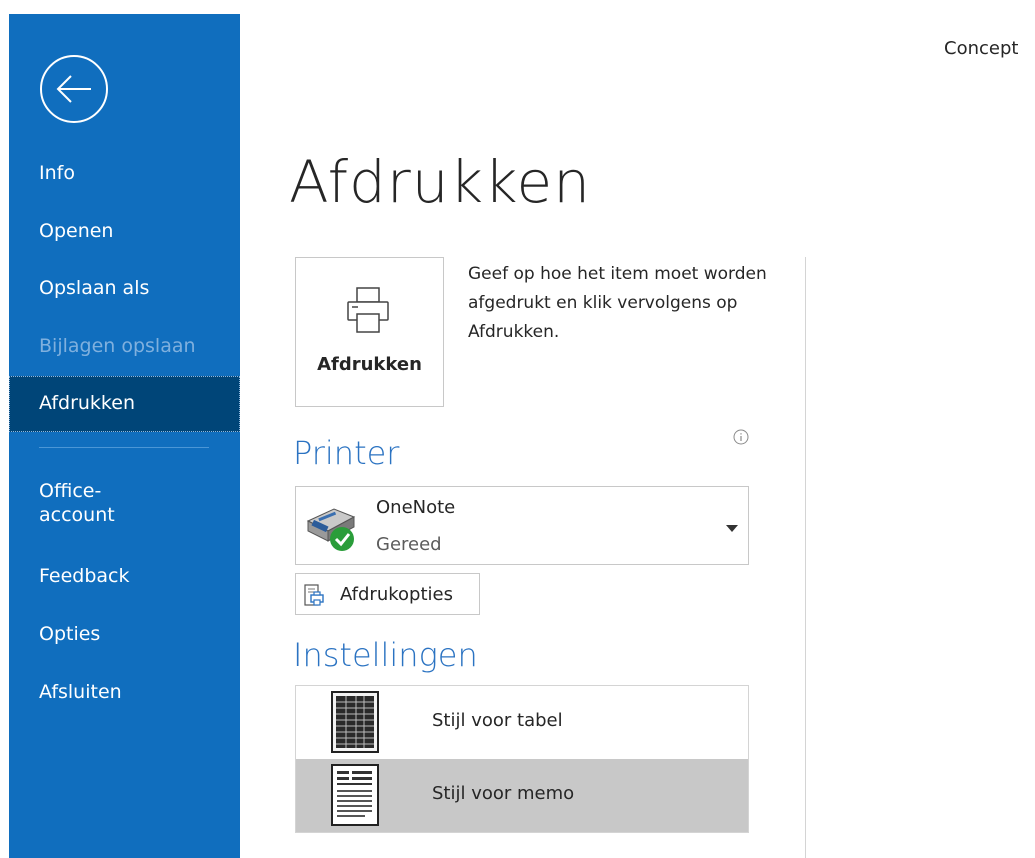 The width and height of the screenshot is (1035, 858). I want to click on sidebar-item-label: Office- account, so click(77, 504).